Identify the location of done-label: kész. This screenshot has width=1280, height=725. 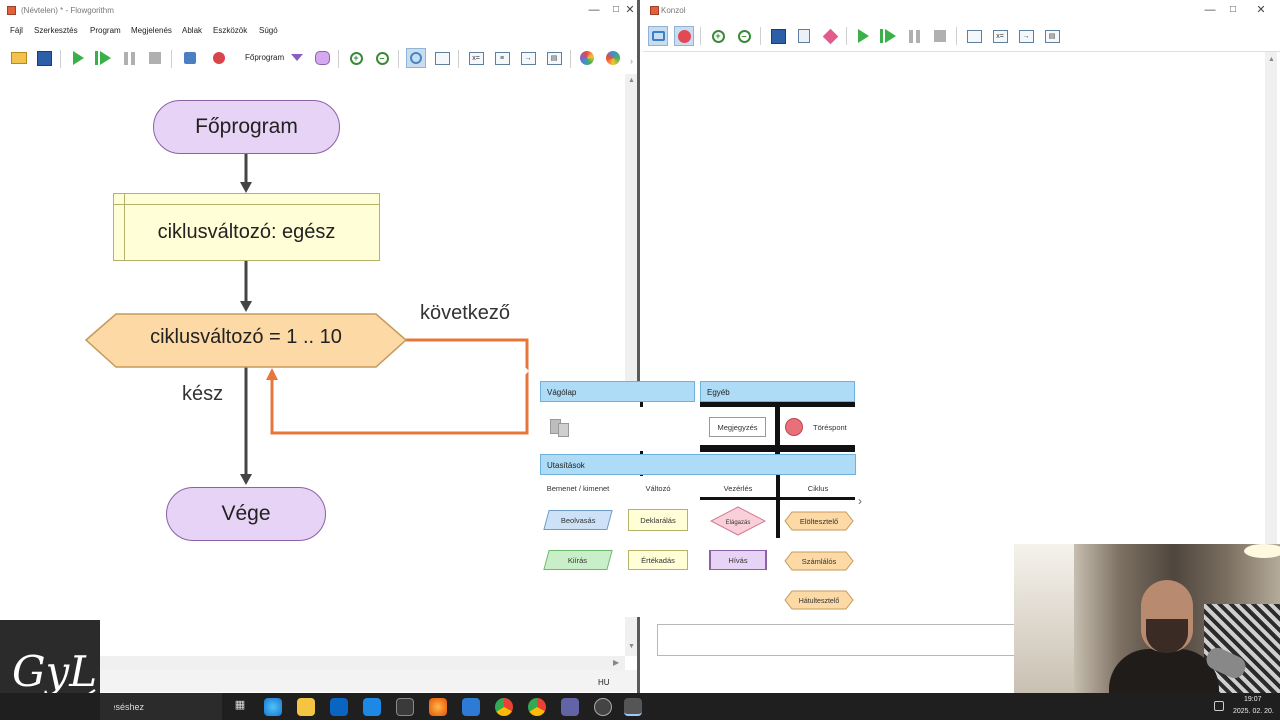
(203, 394).